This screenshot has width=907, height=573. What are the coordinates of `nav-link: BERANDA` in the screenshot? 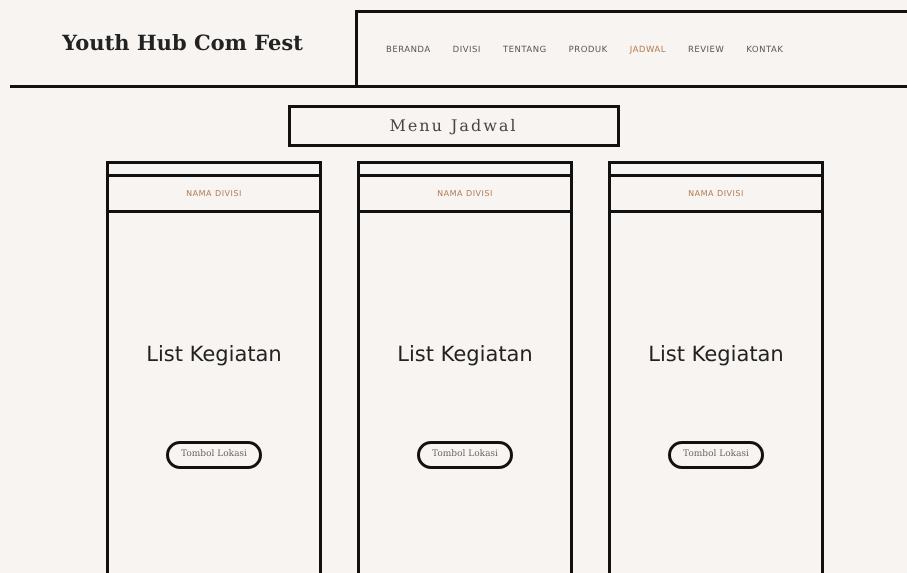 It's located at (408, 50).